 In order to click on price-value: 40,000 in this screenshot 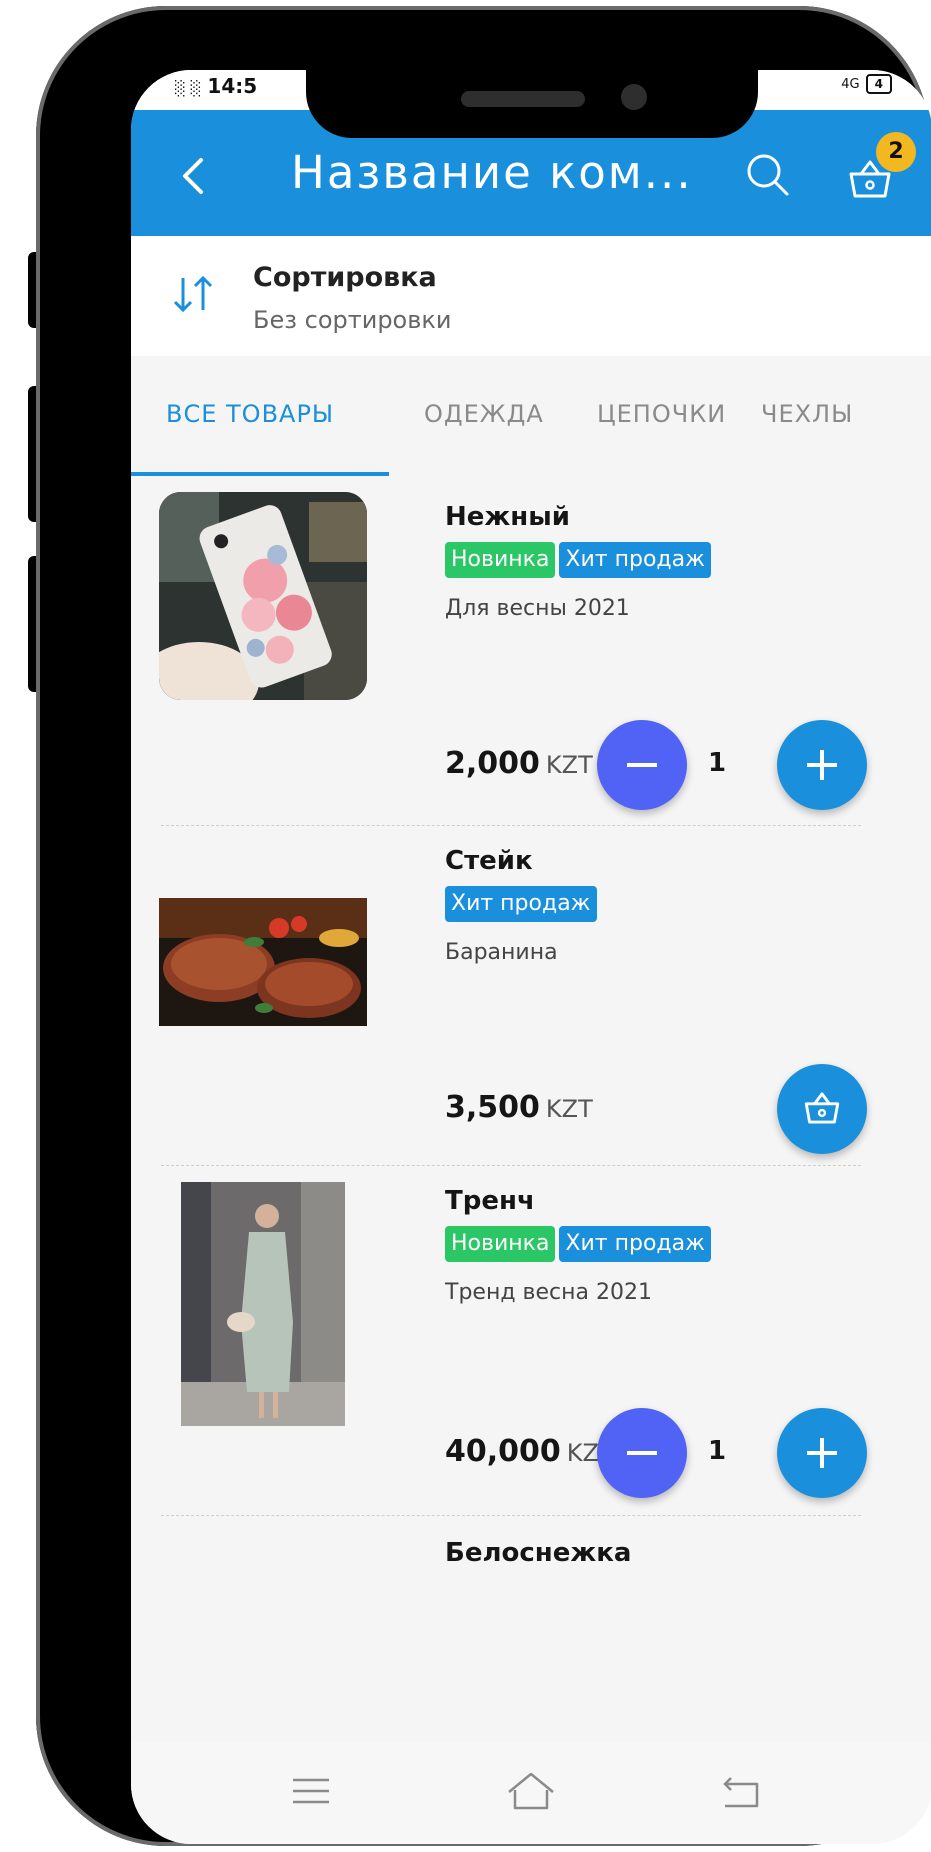, I will do `click(503, 1451)`.